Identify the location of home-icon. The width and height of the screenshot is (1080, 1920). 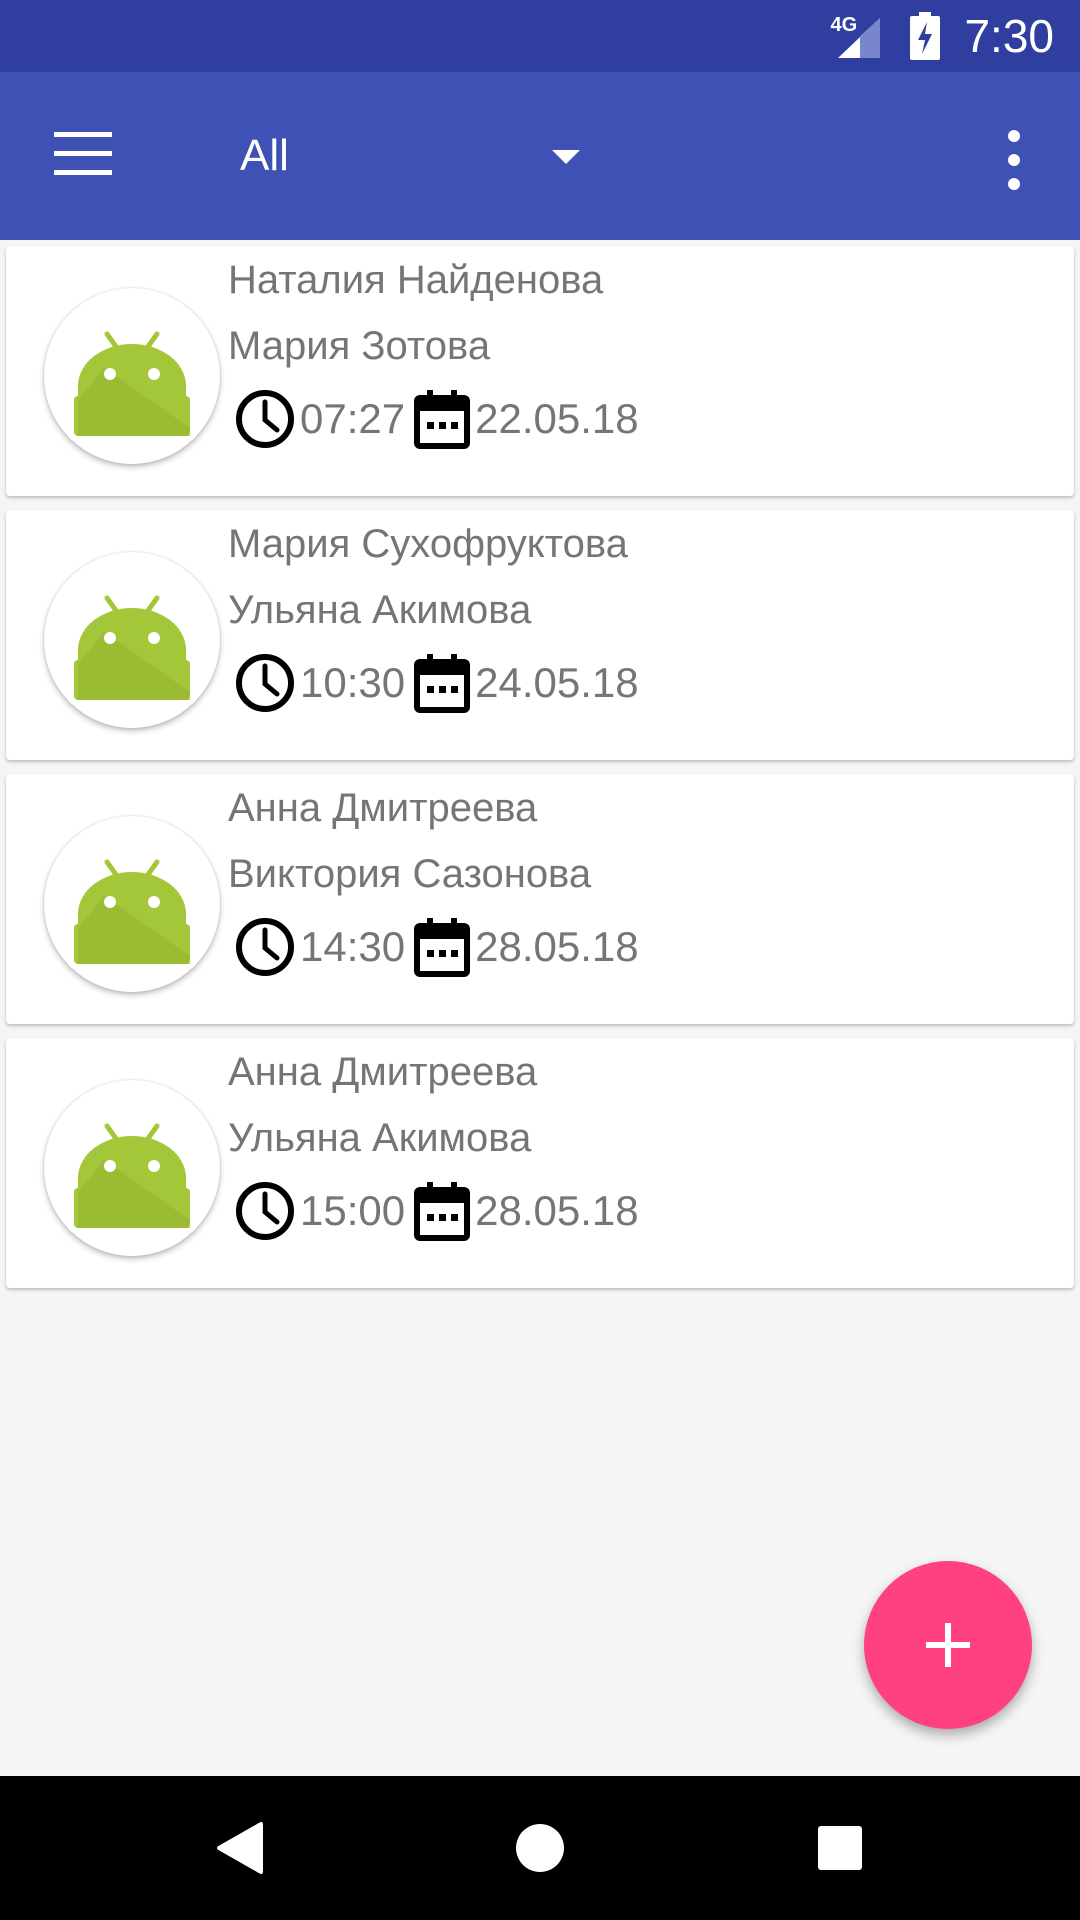
(540, 1848).